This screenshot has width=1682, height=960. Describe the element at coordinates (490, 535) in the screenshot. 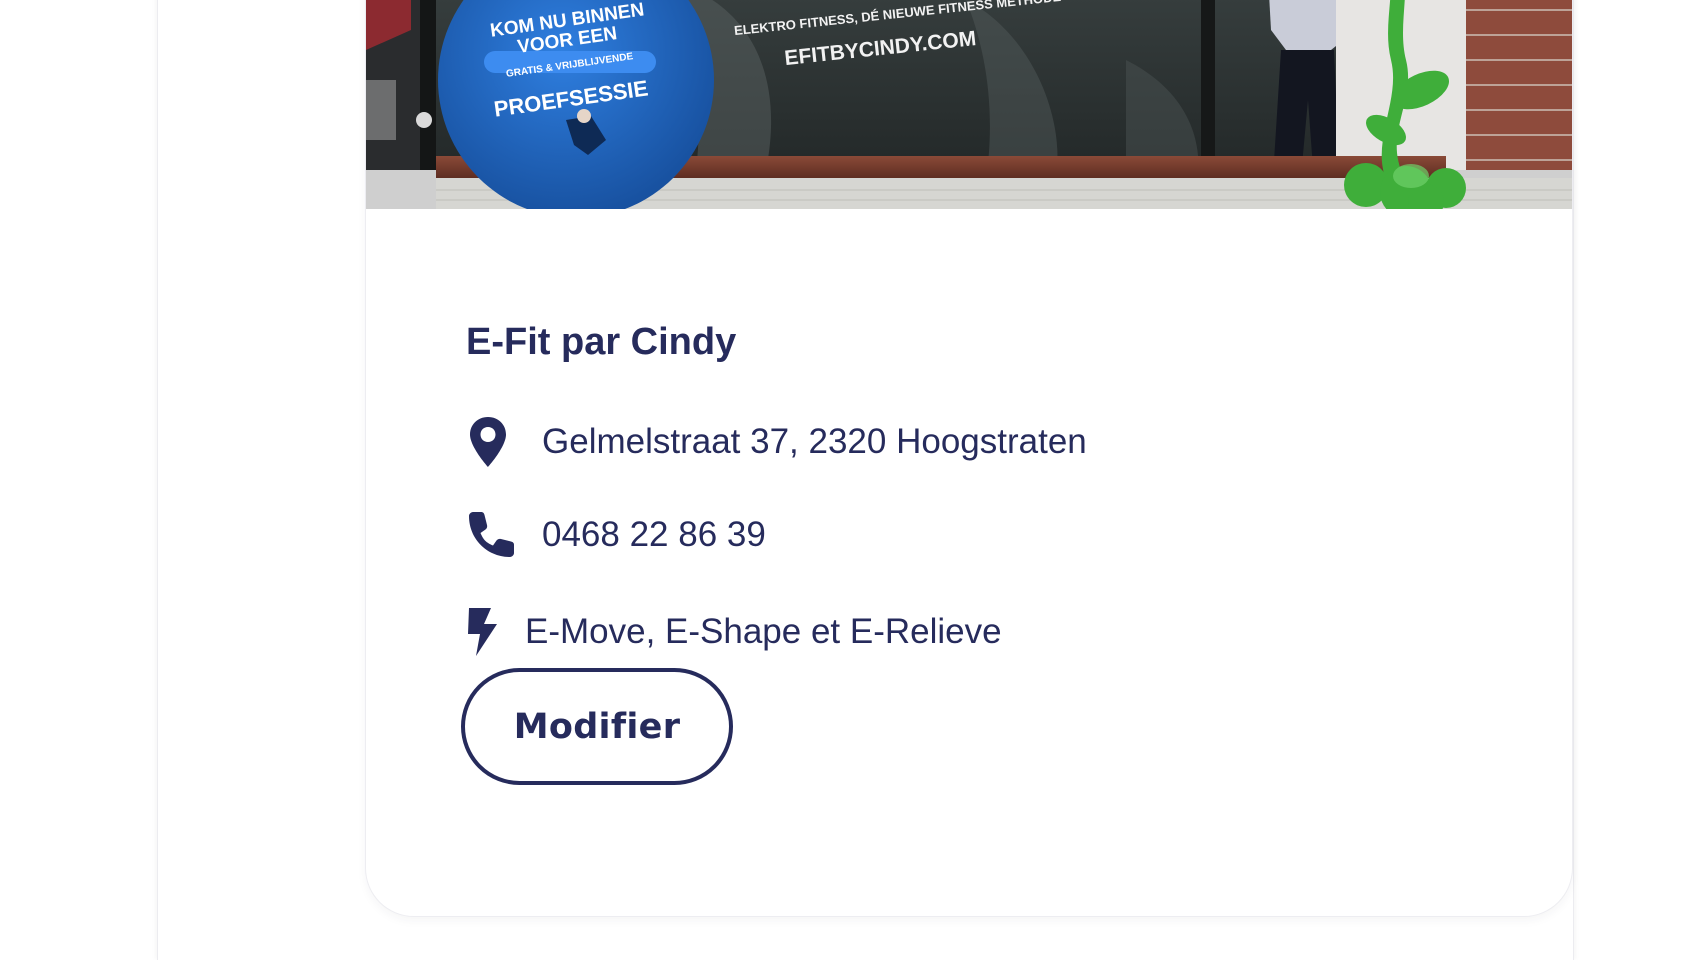

I see `phone-icon` at that location.